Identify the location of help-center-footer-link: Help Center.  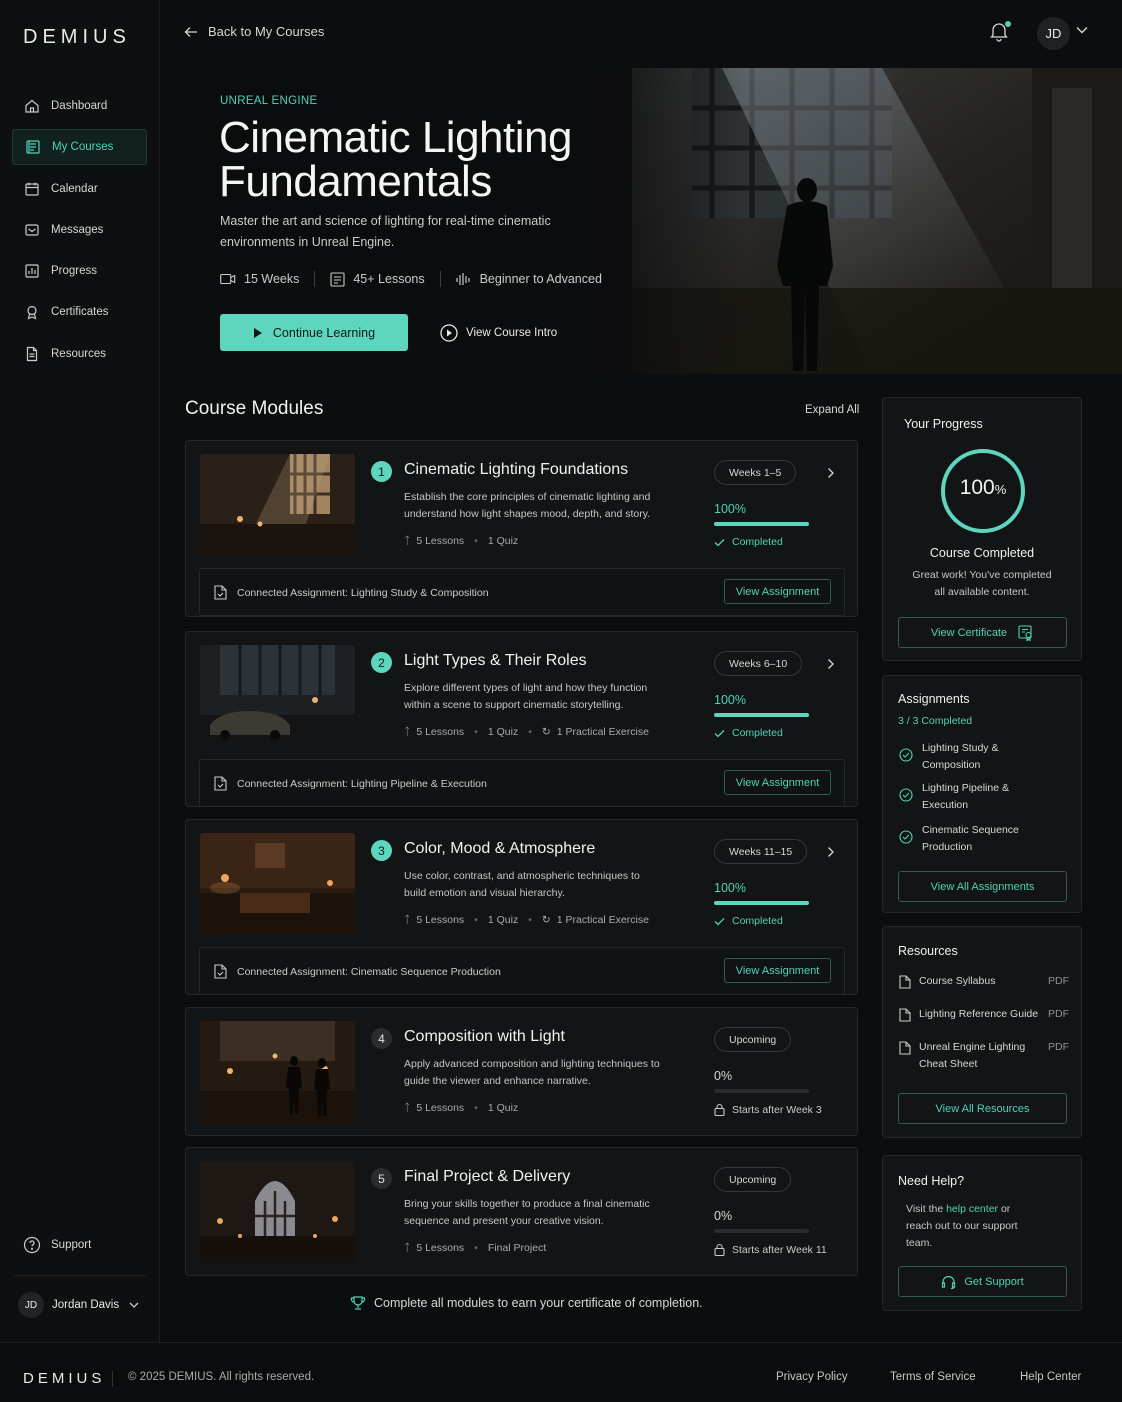
(1050, 1377).